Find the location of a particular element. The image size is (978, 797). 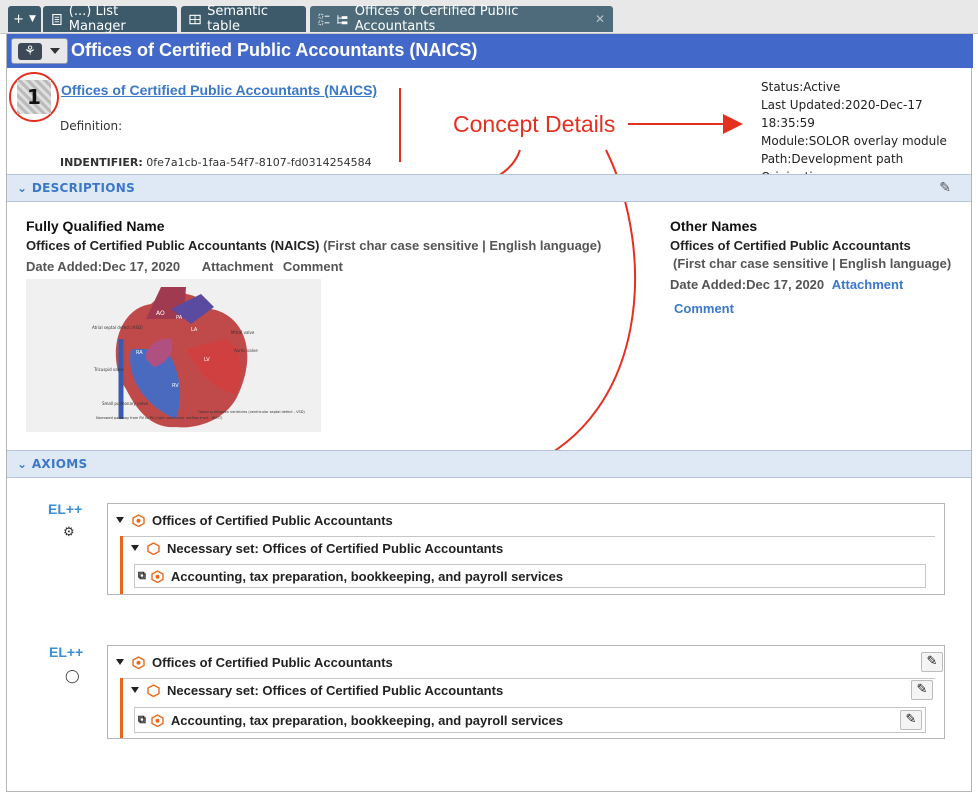

new-tab-button: + ▼ is located at coordinates (24, 19).